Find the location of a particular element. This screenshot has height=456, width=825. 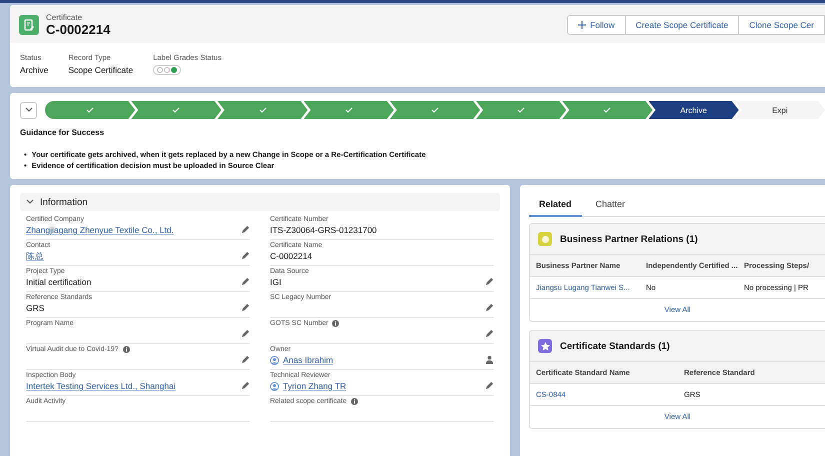

related-list-title: Business Partner Relations (1) is located at coordinates (629, 239).